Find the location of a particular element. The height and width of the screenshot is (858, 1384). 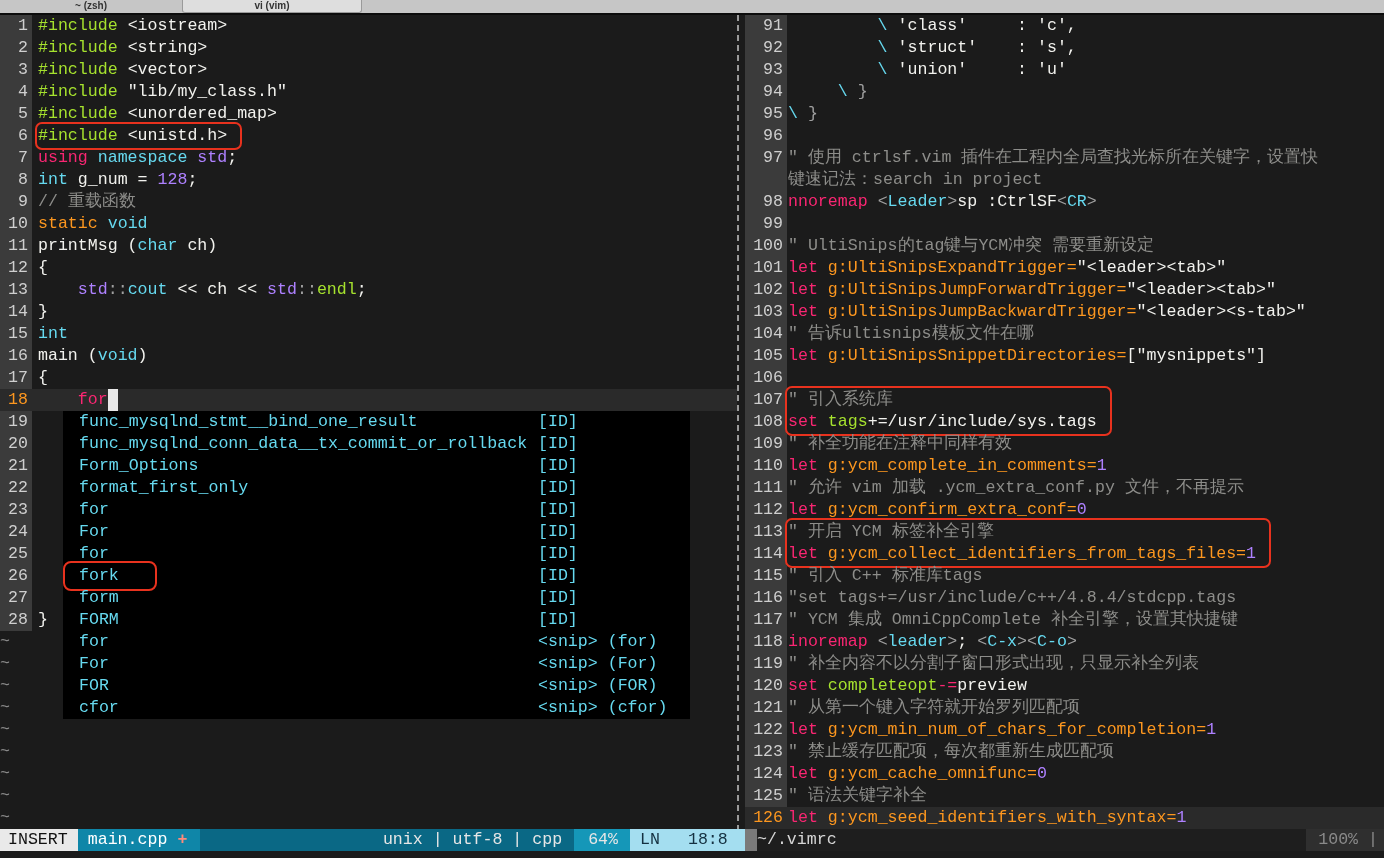

scroll-percent: 100% | is located at coordinates (1345, 840).